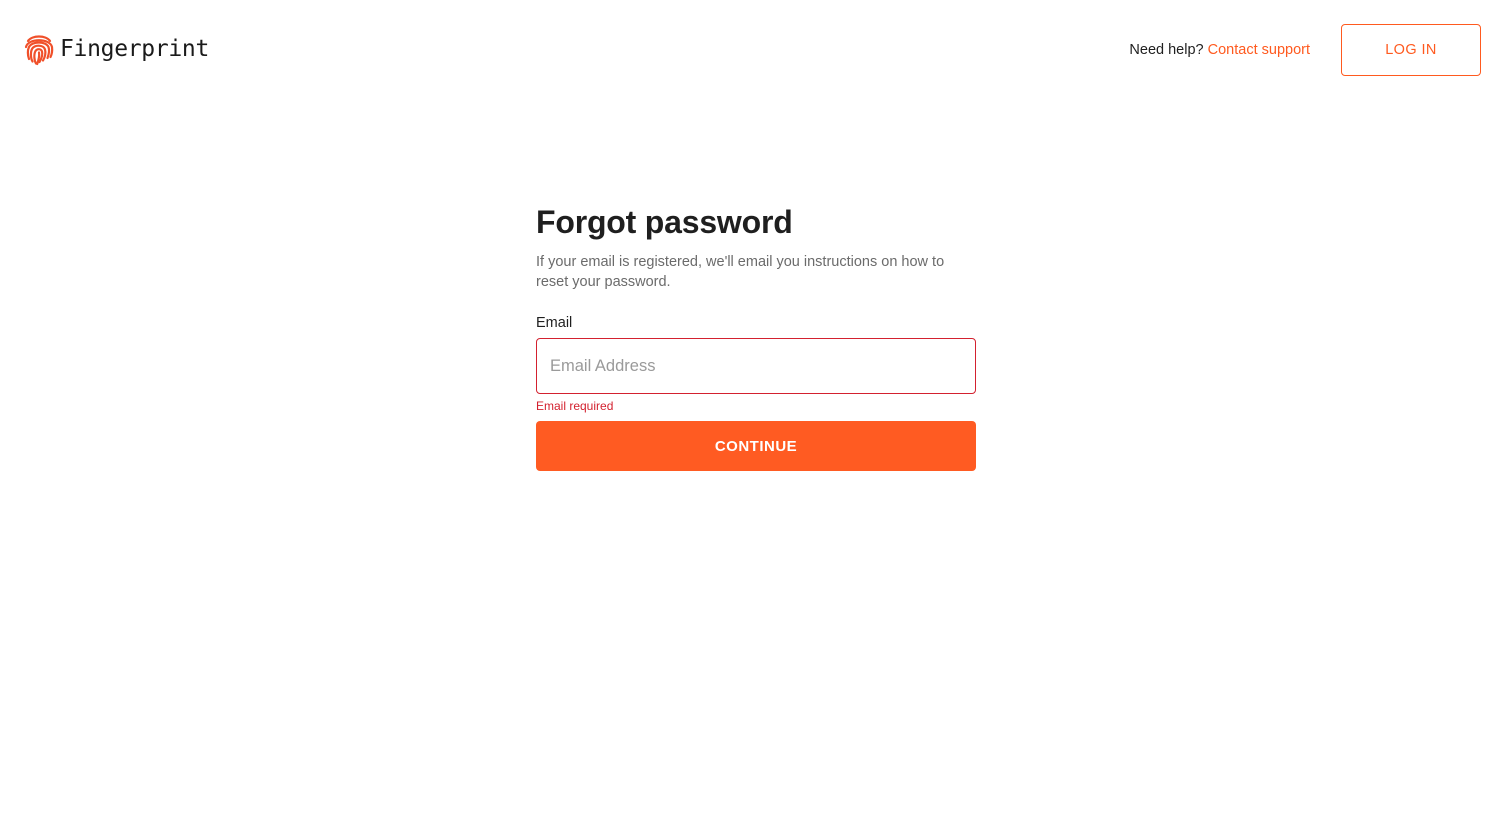  What do you see at coordinates (575, 406) in the screenshot?
I see `email-error-message: Email required` at bounding box center [575, 406].